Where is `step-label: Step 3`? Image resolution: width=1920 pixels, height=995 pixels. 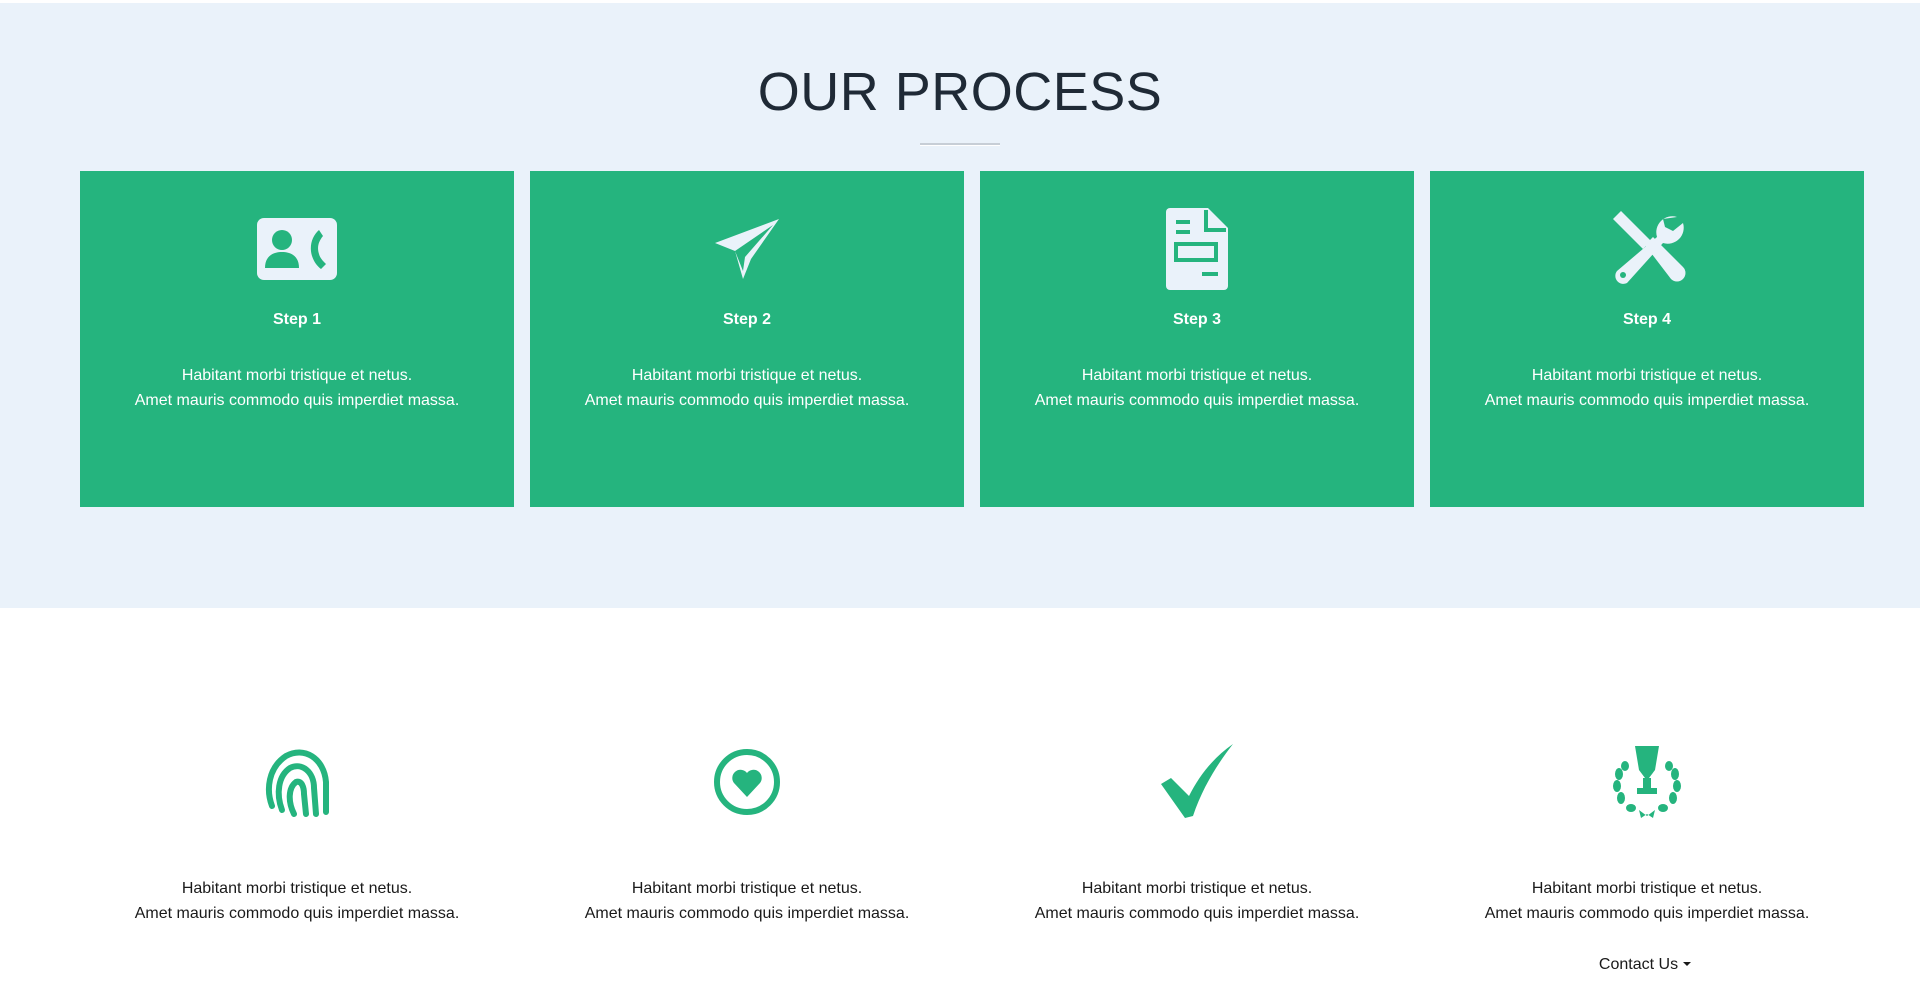 step-label: Step 3 is located at coordinates (1196, 319).